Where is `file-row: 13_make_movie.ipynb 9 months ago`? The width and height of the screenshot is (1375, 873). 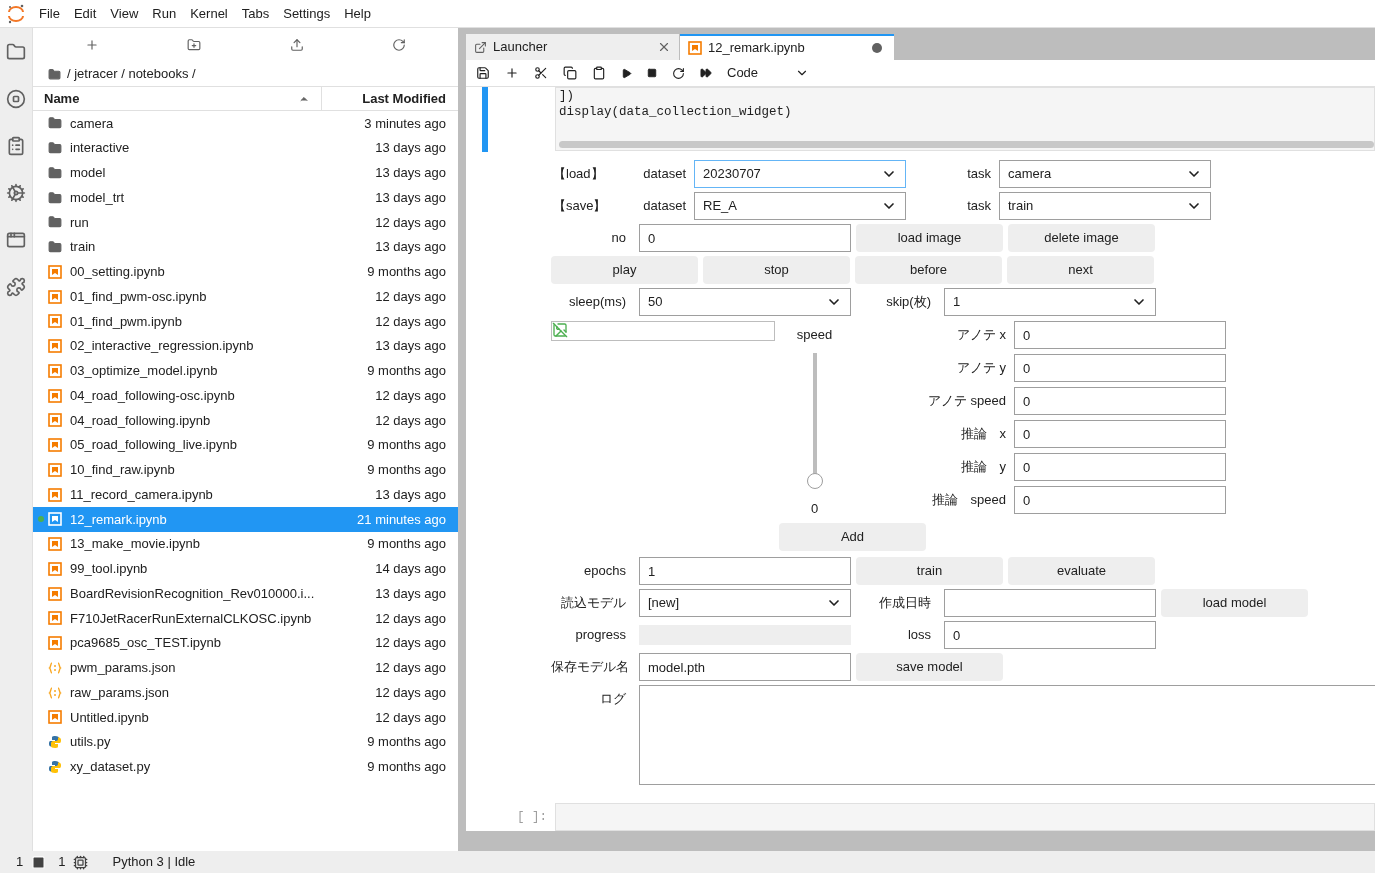
file-row: 13_make_movie.ipynb 9 months ago is located at coordinates (245, 544).